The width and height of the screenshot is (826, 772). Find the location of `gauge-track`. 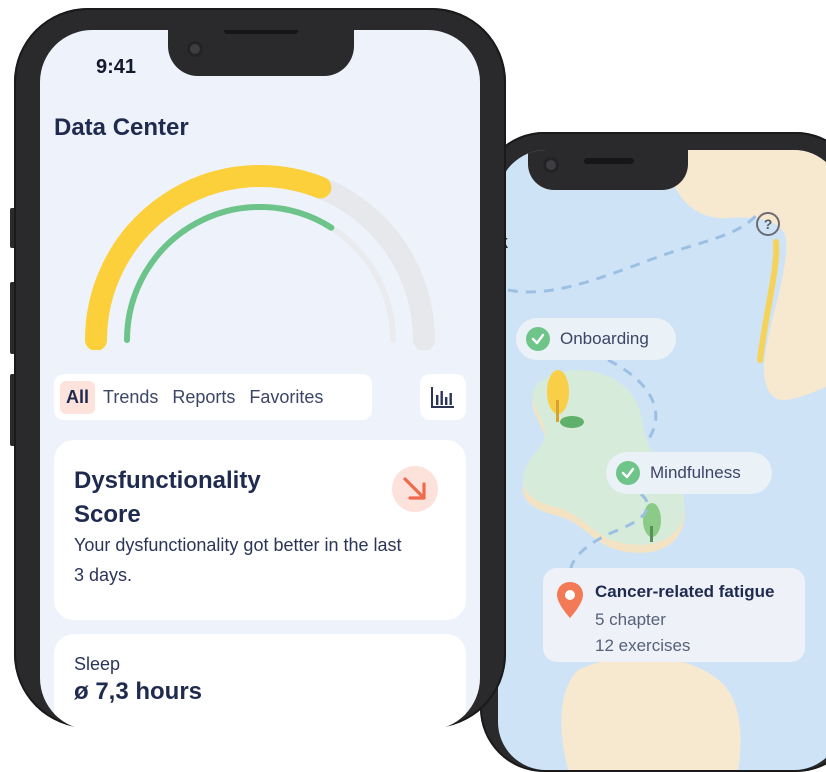

gauge-track is located at coordinates (260, 257).